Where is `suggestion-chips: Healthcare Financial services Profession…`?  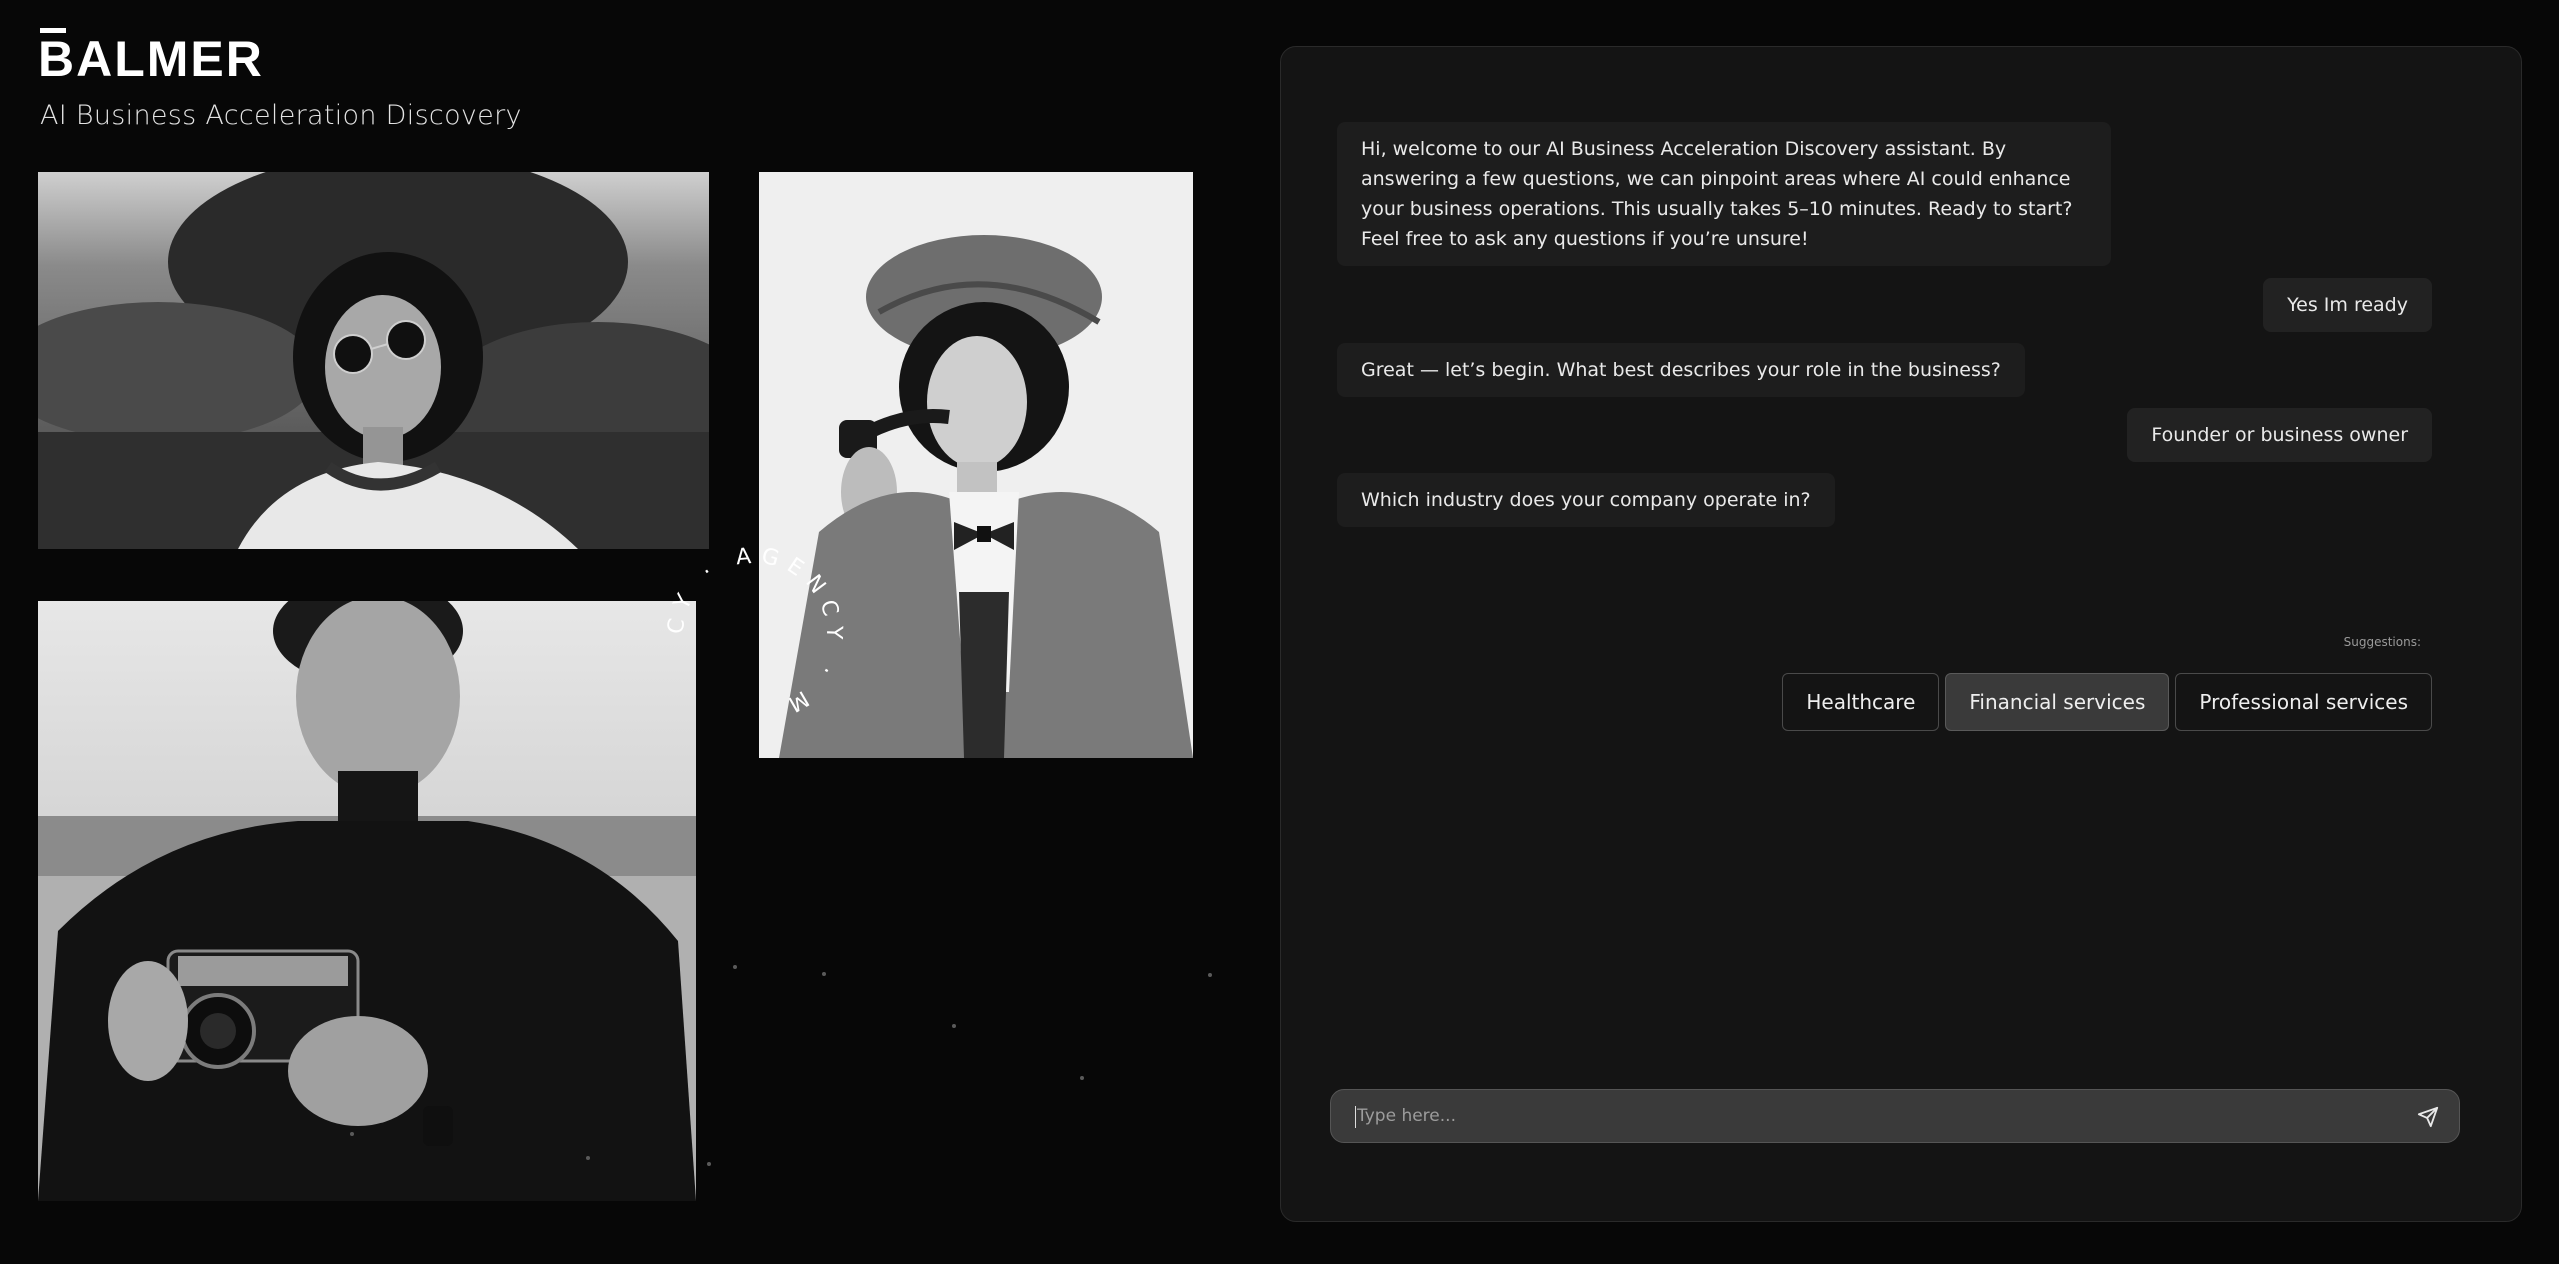
suggestion-chips: Healthcare Financial services Profession… is located at coordinates (2107, 702).